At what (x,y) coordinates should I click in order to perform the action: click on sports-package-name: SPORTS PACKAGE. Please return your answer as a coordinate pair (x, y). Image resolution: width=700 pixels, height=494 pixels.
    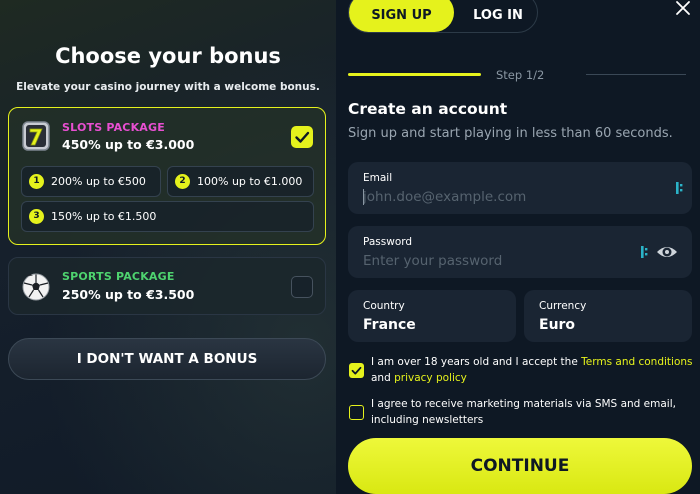
    Looking at the image, I should click on (118, 276).